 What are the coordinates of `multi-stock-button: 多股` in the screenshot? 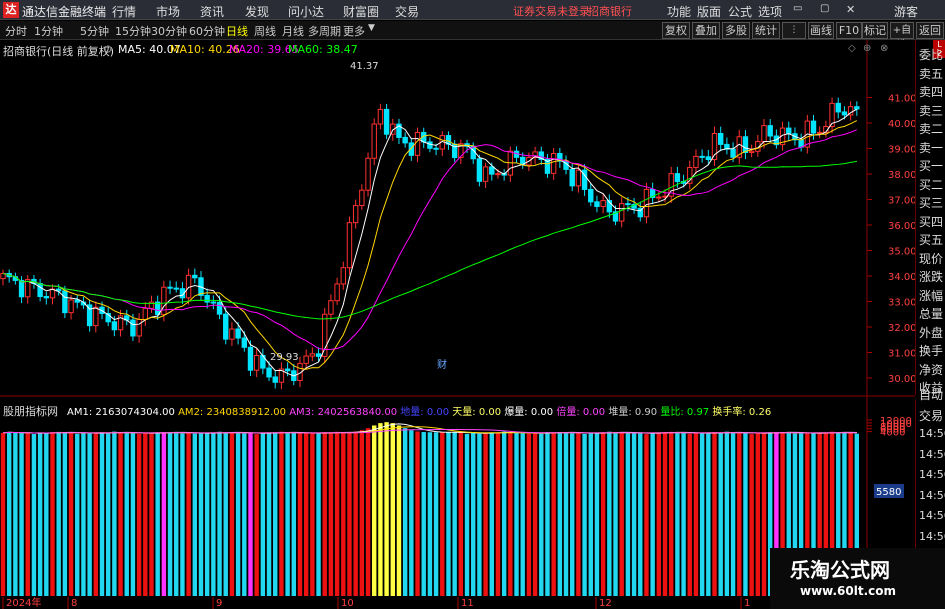 It's located at (736, 30).